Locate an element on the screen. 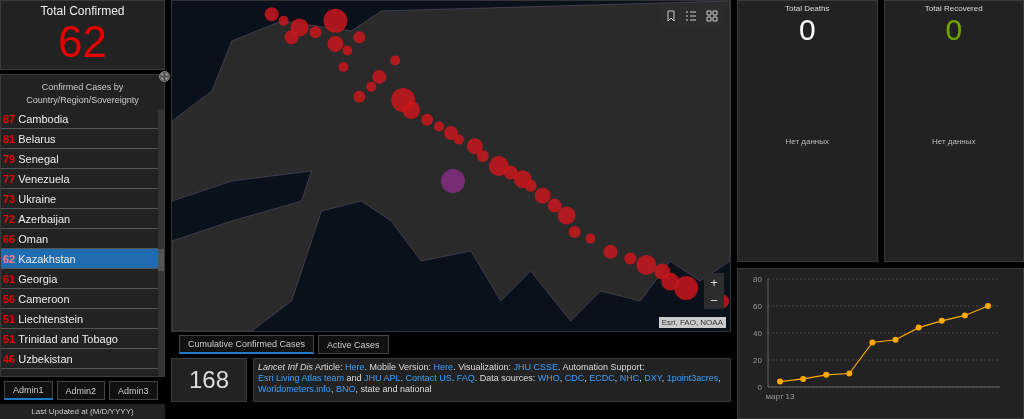 Image resolution: width=1024 pixels, height=419 pixels. info-link: Worldometers.info is located at coordinates (294, 389).